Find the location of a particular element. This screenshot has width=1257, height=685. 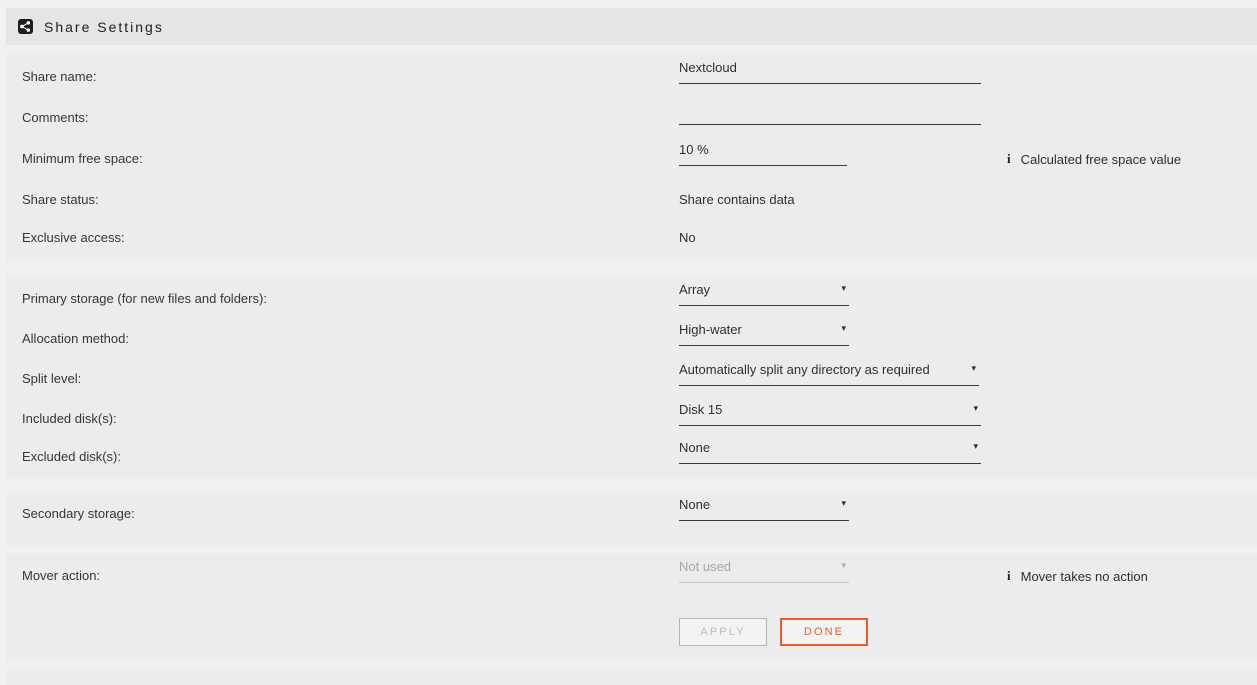

share-icon is located at coordinates (25, 26).